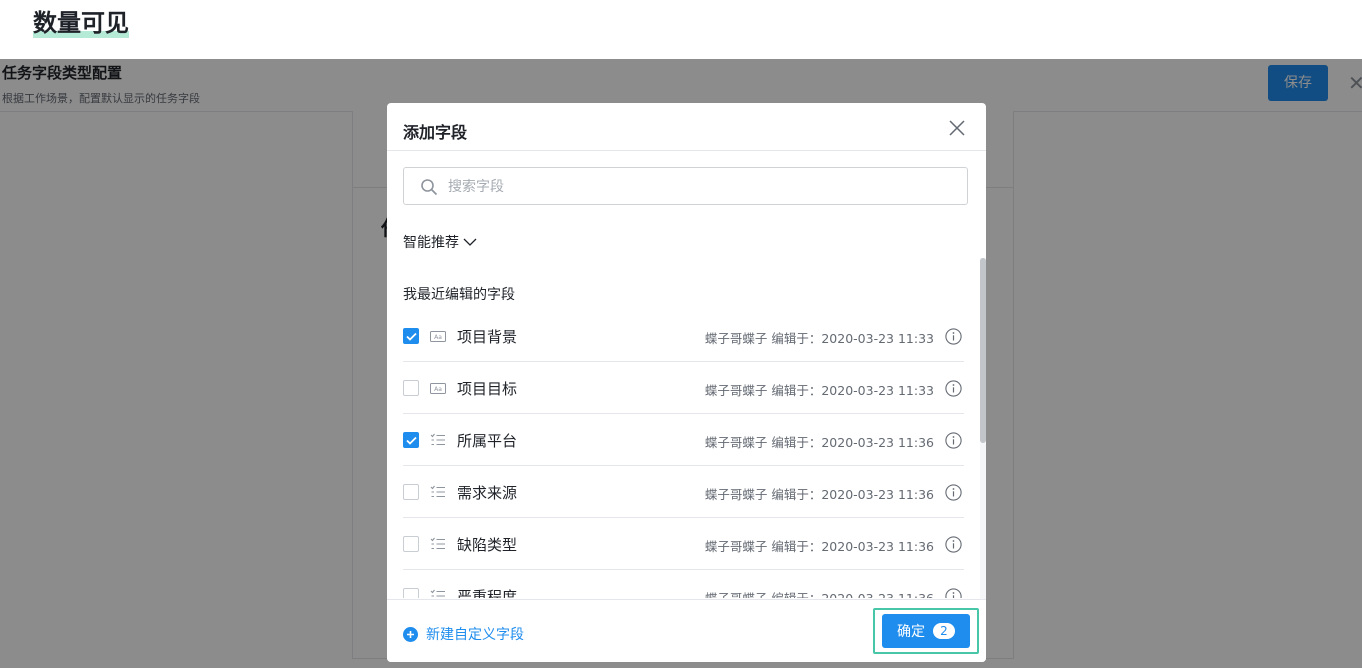  I want to click on smart-recommend-label: 智能推荐, so click(431, 243).